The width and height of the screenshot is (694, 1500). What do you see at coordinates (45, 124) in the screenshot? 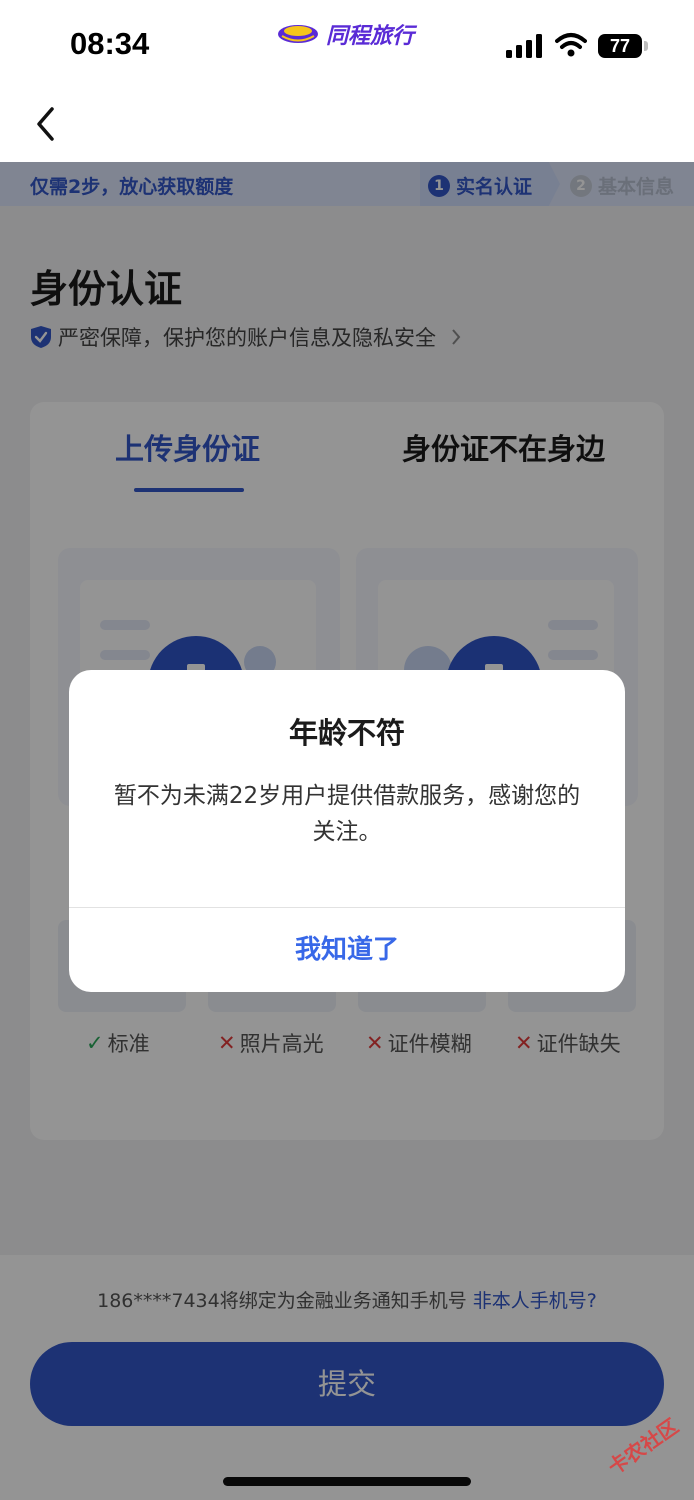
I see `back-arrow-icon` at bounding box center [45, 124].